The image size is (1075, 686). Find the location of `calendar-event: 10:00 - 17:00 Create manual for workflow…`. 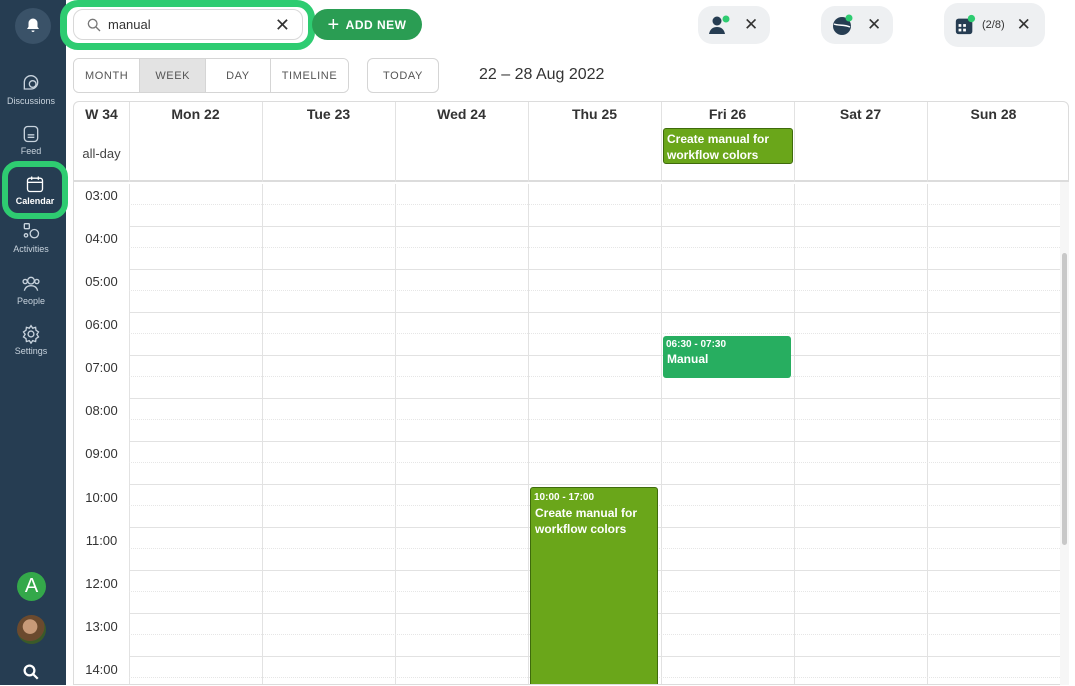

calendar-event: 10:00 - 17:00 Create manual for workflow… is located at coordinates (594, 585).